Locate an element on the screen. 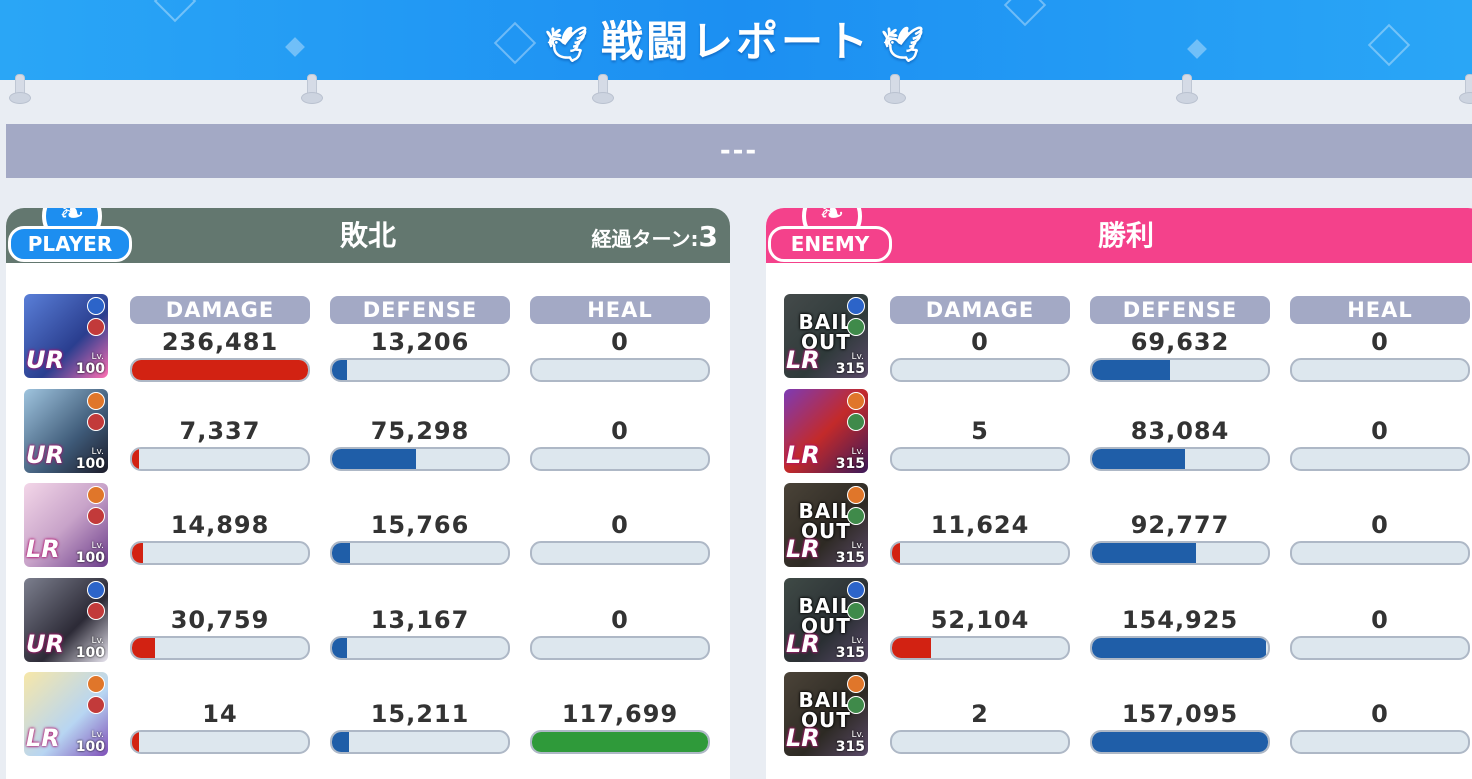 The width and height of the screenshot is (1472, 779). unit-row: UR Lv. 100 7,337 75,298 0 is located at coordinates (368, 435).